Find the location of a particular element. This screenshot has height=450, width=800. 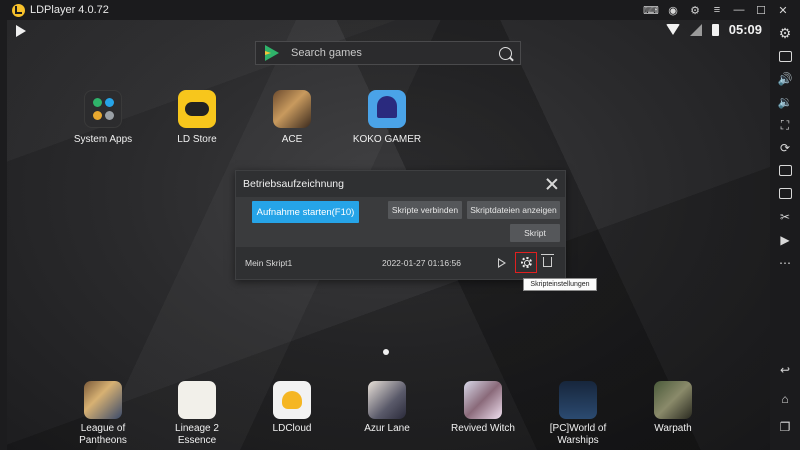

dialog-title: Betriebsaufzeichnung is located at coordinates (293, 184).